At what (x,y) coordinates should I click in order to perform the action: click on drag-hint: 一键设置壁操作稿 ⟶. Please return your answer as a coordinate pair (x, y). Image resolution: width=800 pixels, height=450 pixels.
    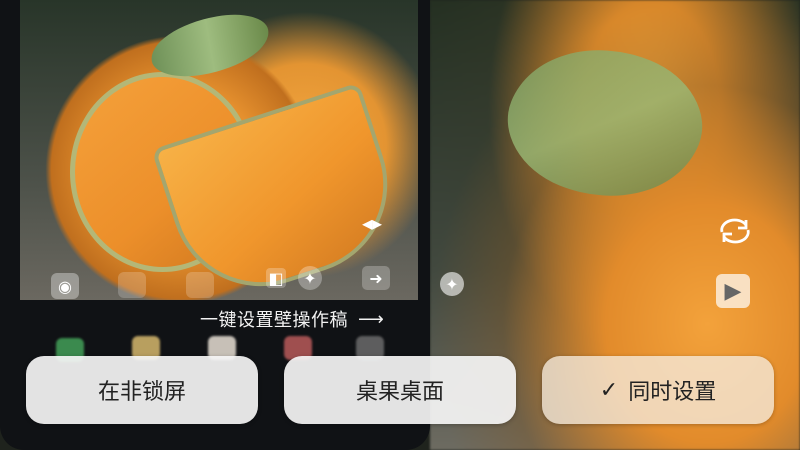
    Looking at the image, I should click on (295, 319).